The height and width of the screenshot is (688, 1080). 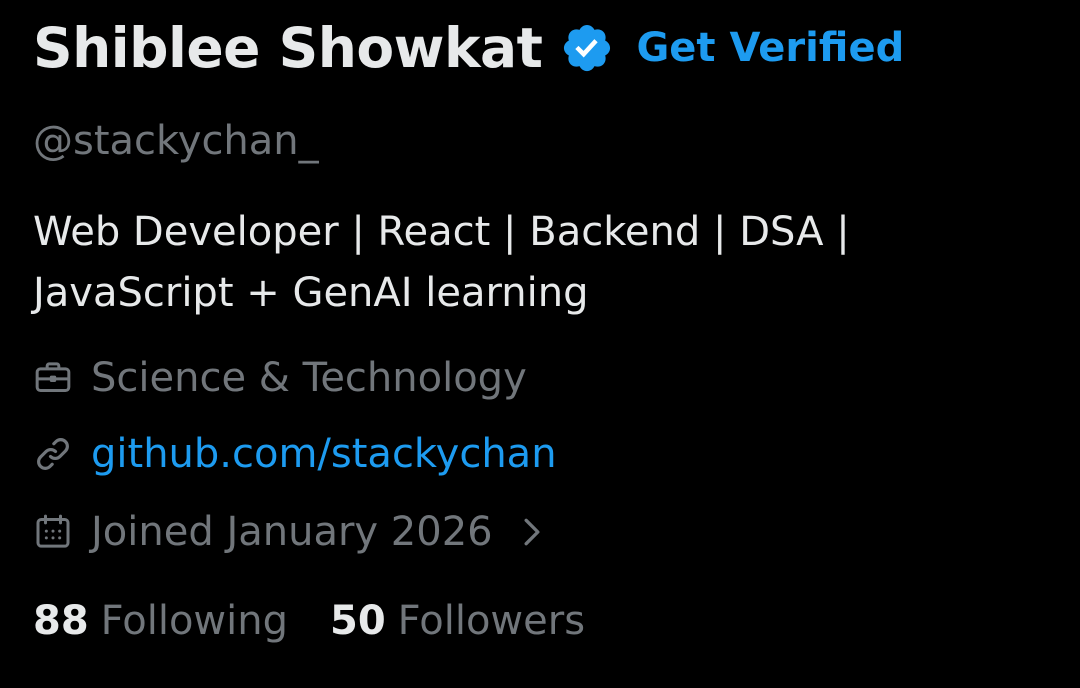 I want to click on following-stat: 88 Following, so click(x=160, y=621).